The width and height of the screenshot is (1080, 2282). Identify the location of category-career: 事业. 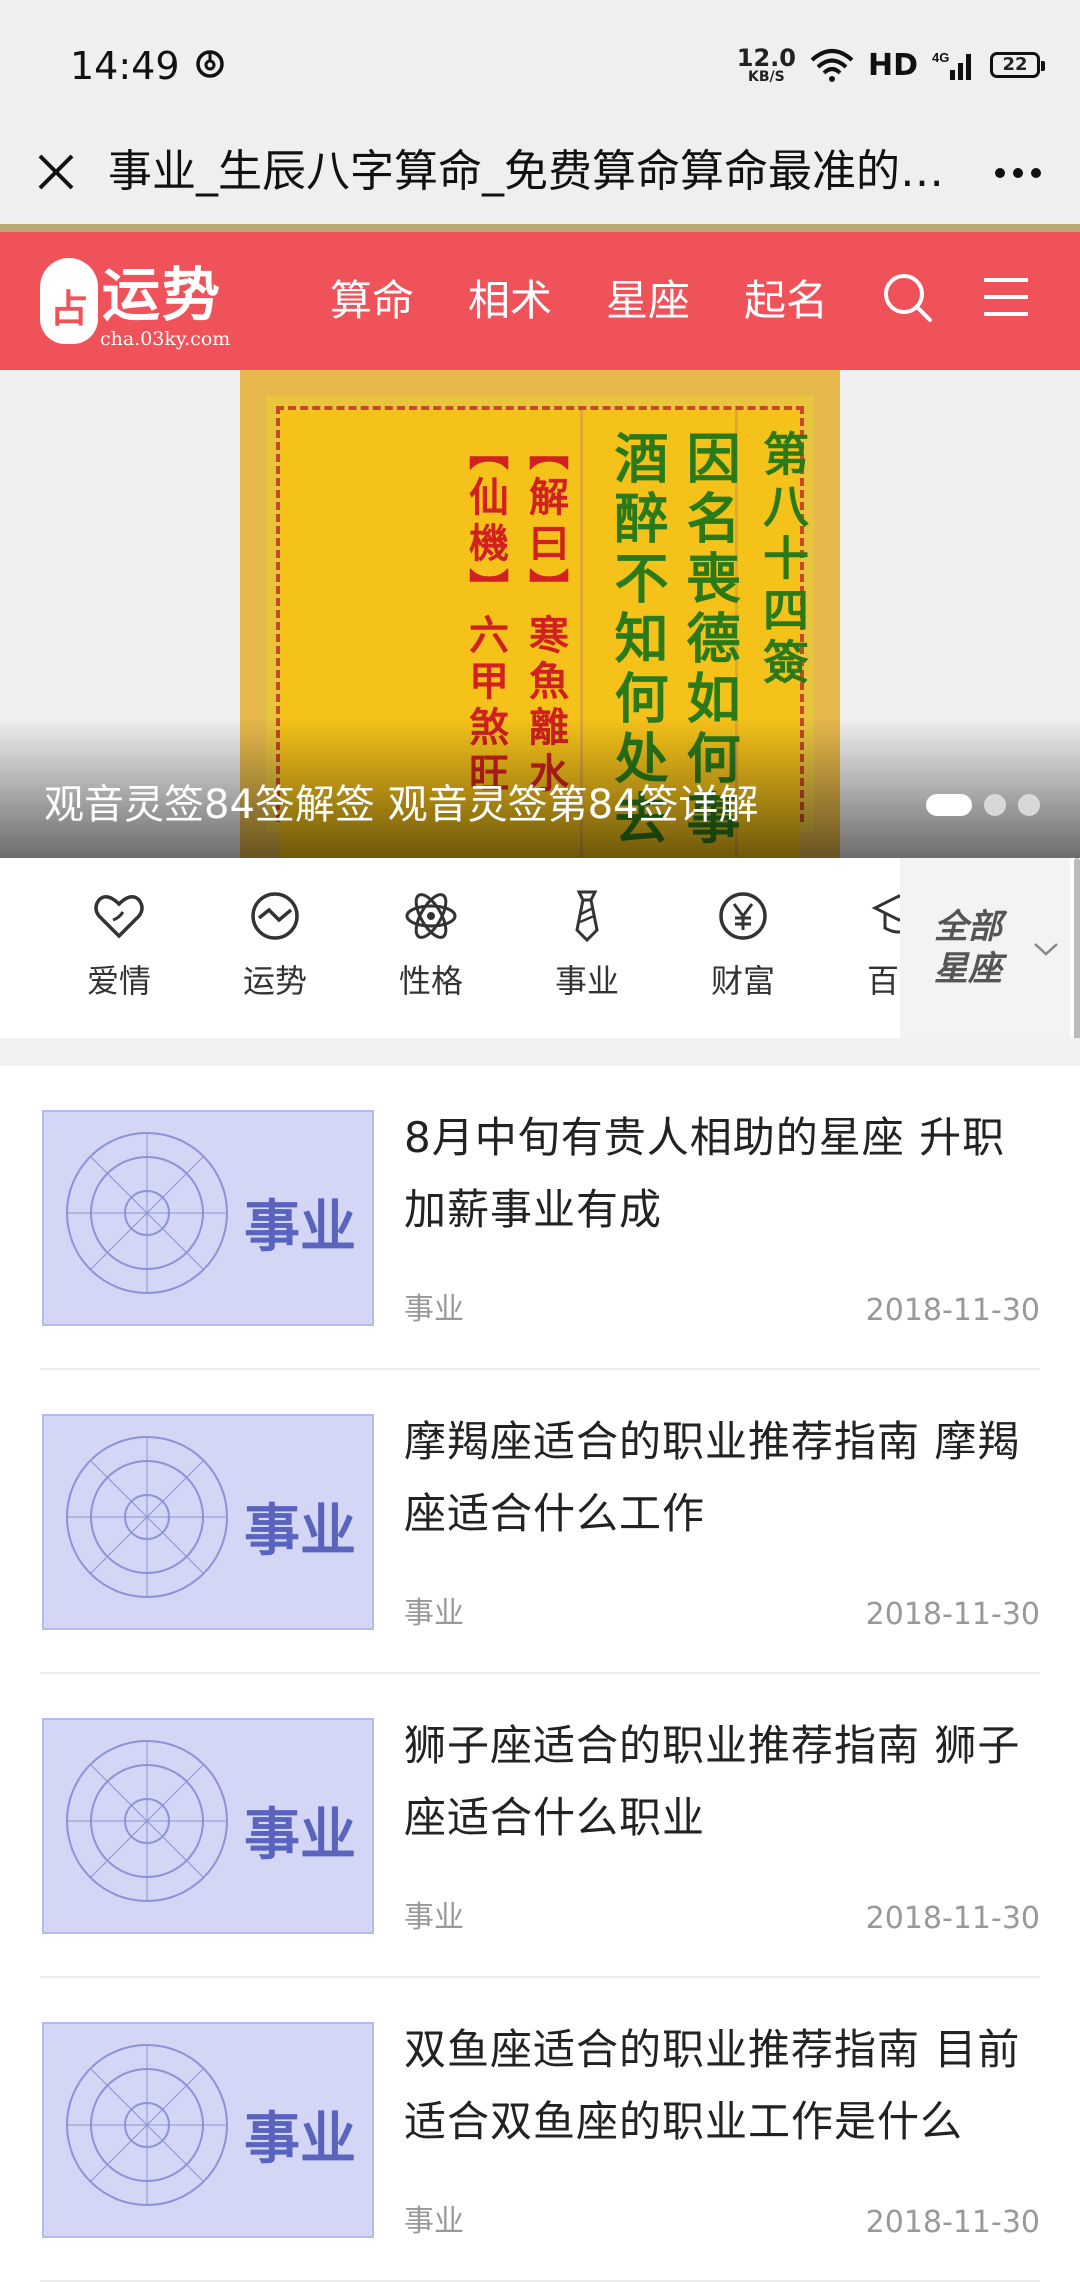
(587, 945).